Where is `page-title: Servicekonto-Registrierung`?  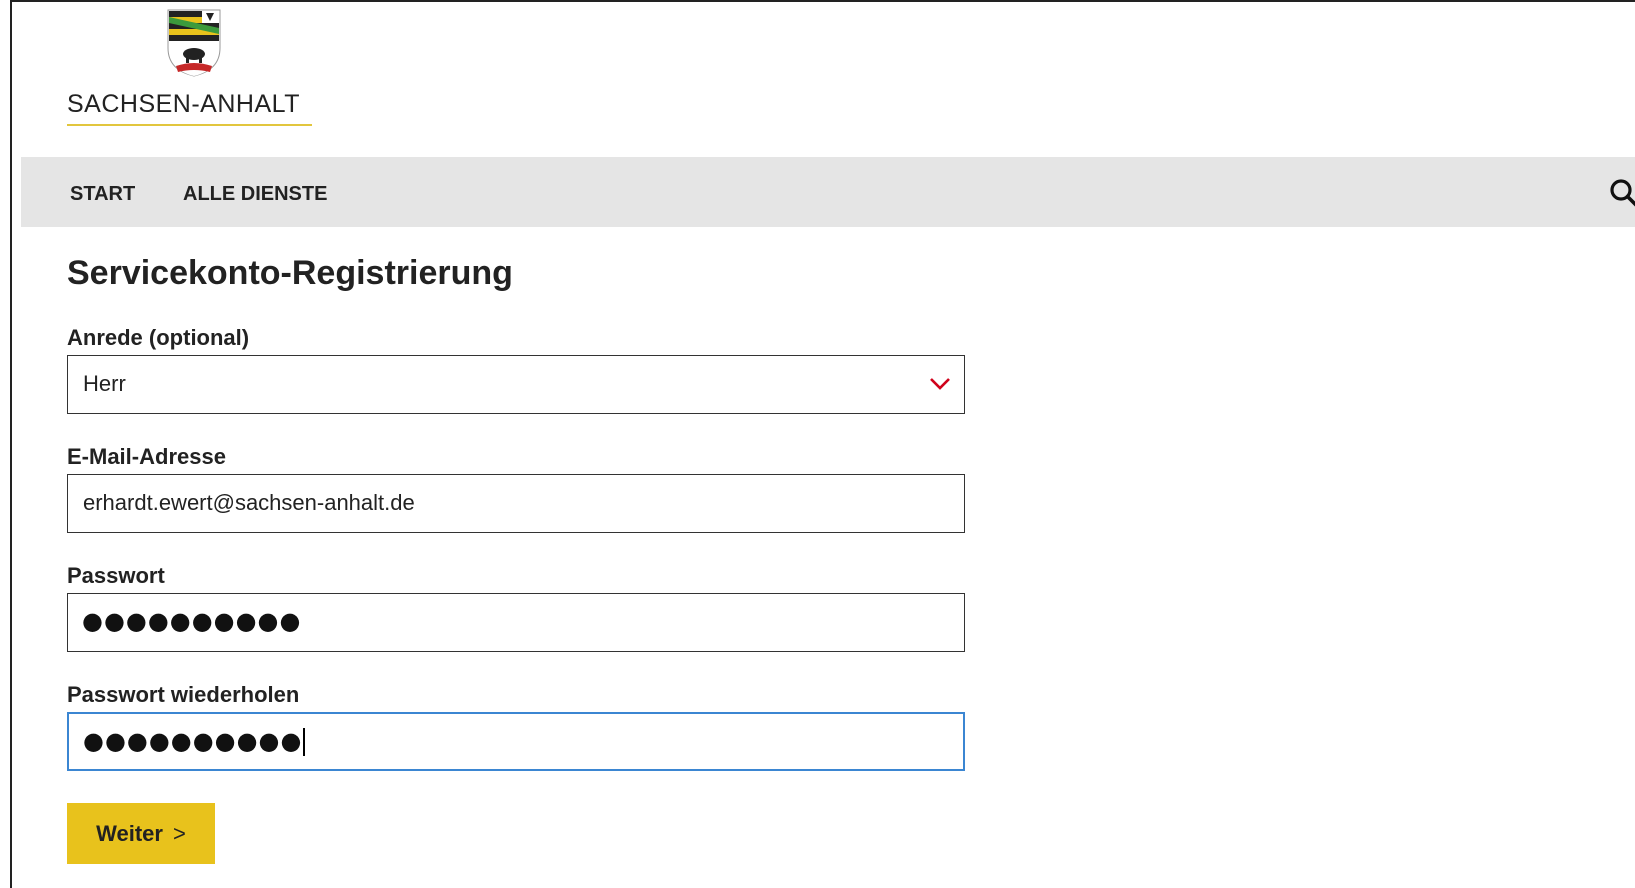 page-title: Servicekonto-Registrierung is located at coordinates (290, 273).